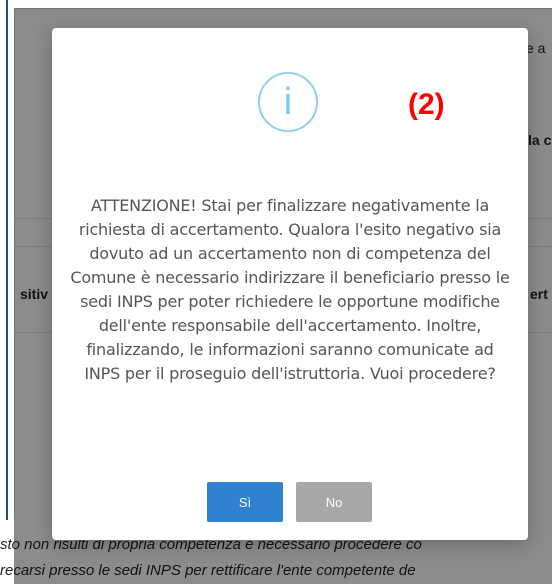 This screenshot has height=584, width=552. I want to click on info-icon: i, so click(288, 102).